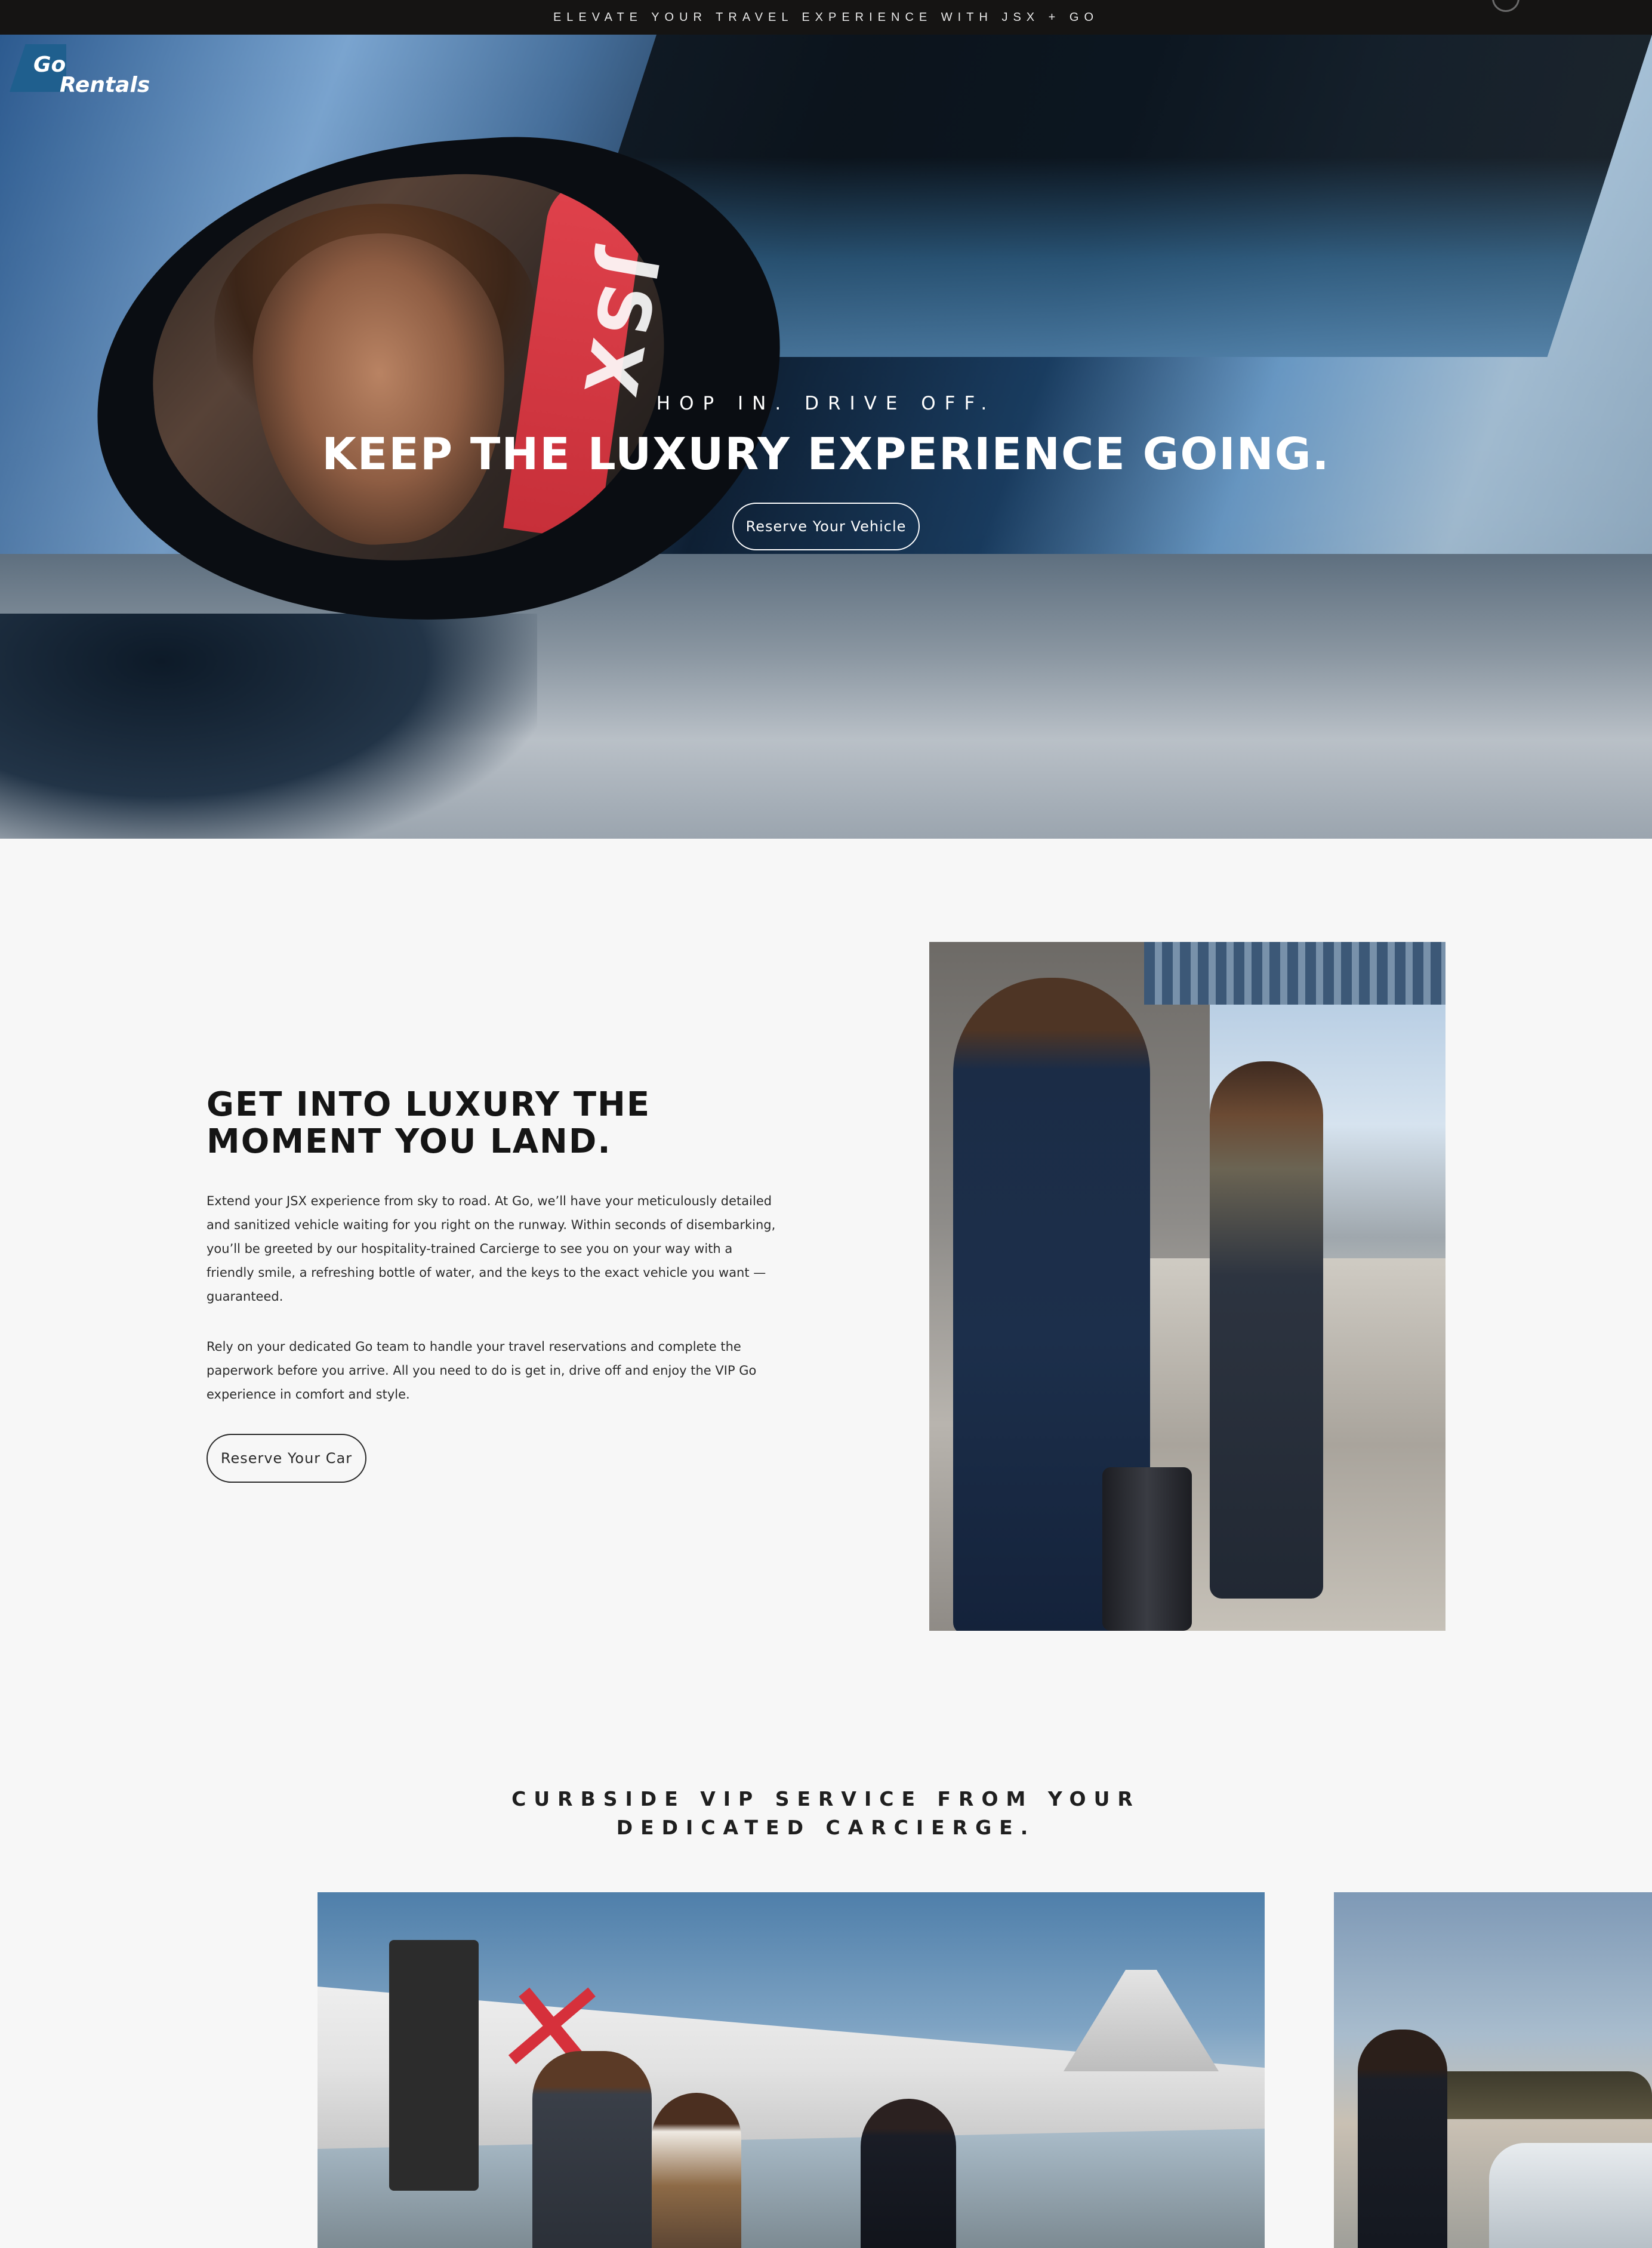 The image size is (1652, 2248). I want to click on terminal-canopy, so click(1295, 973).